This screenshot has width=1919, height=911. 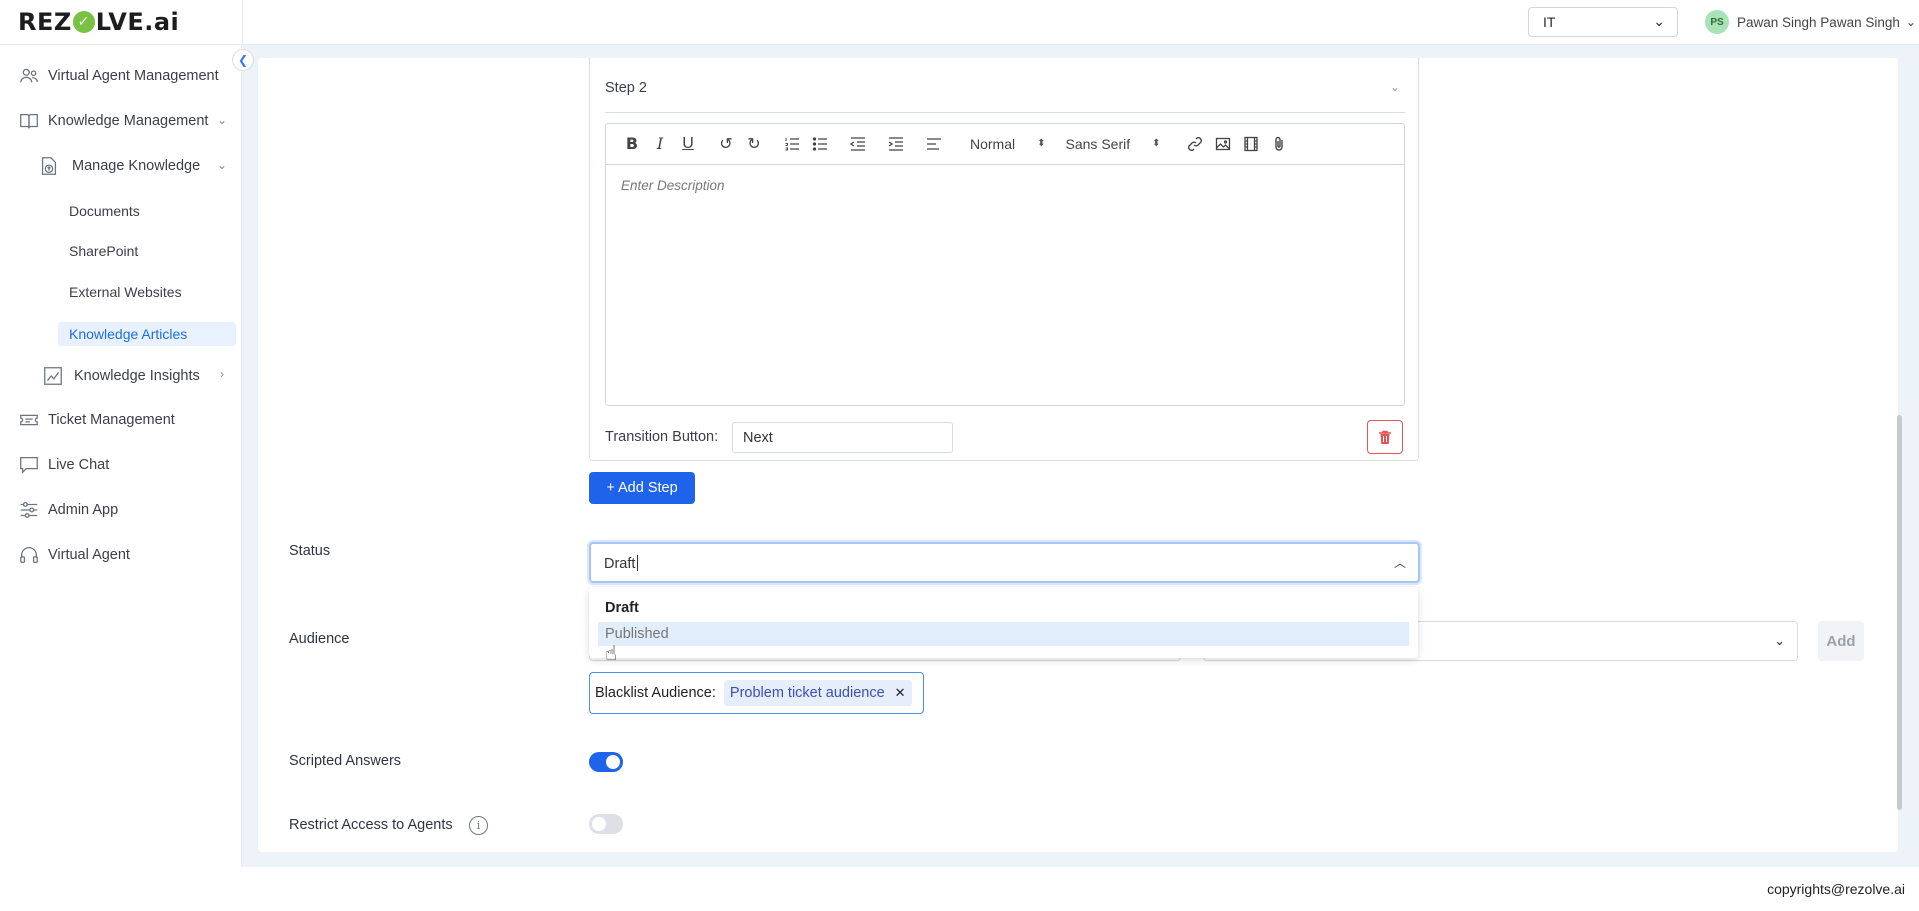 I want to click on sidebar-item-sharepoint: SharePoint, so click(x=103, y=251).